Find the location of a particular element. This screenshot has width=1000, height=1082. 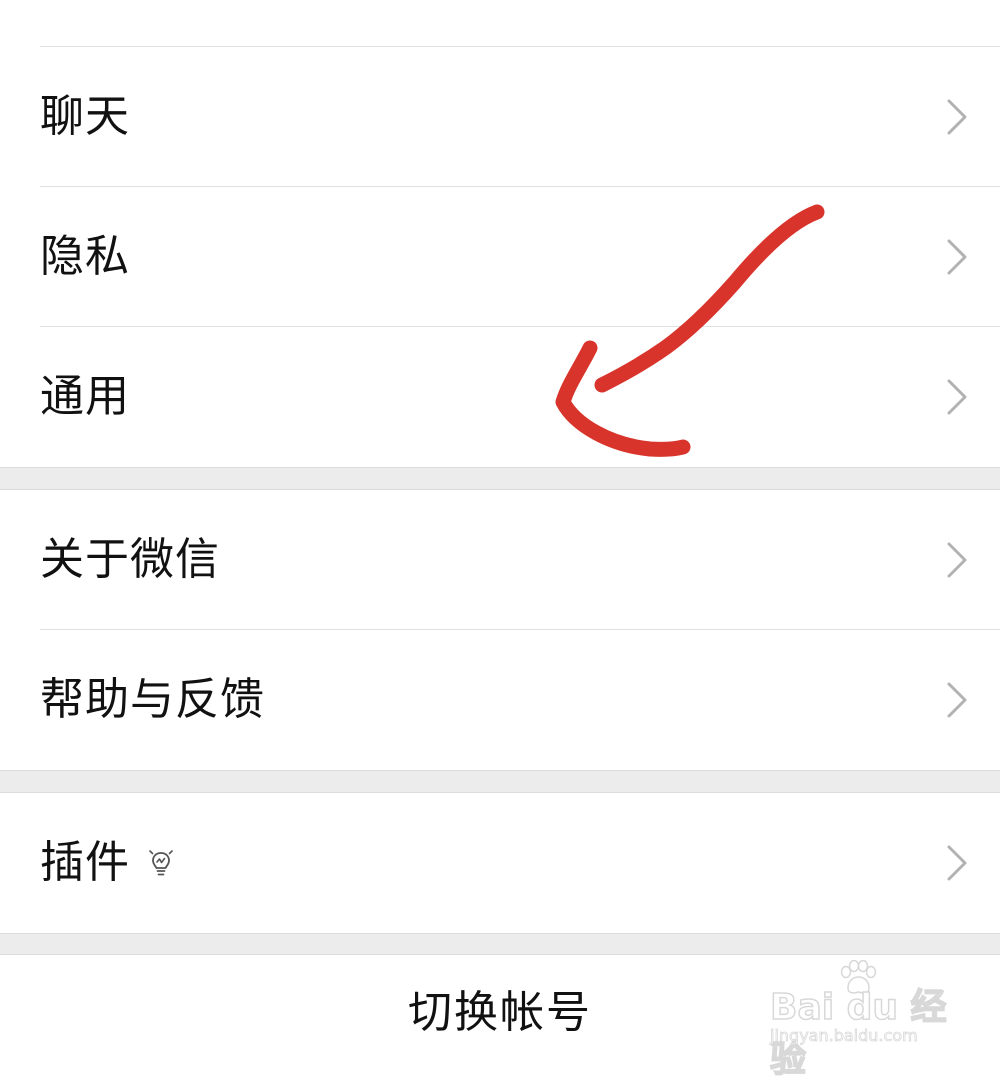

settings-item-plugins: 插件 is located at coordinates (500, 863).